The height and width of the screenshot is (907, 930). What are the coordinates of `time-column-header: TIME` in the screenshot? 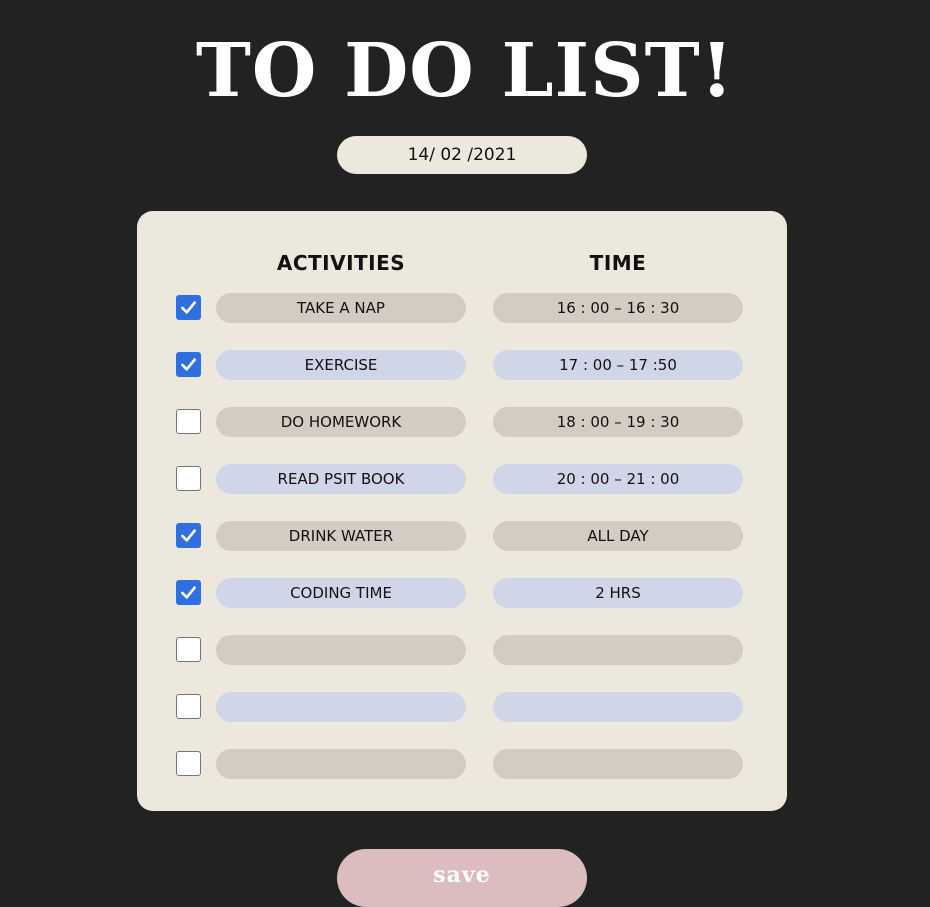 It's located at (618, 263).